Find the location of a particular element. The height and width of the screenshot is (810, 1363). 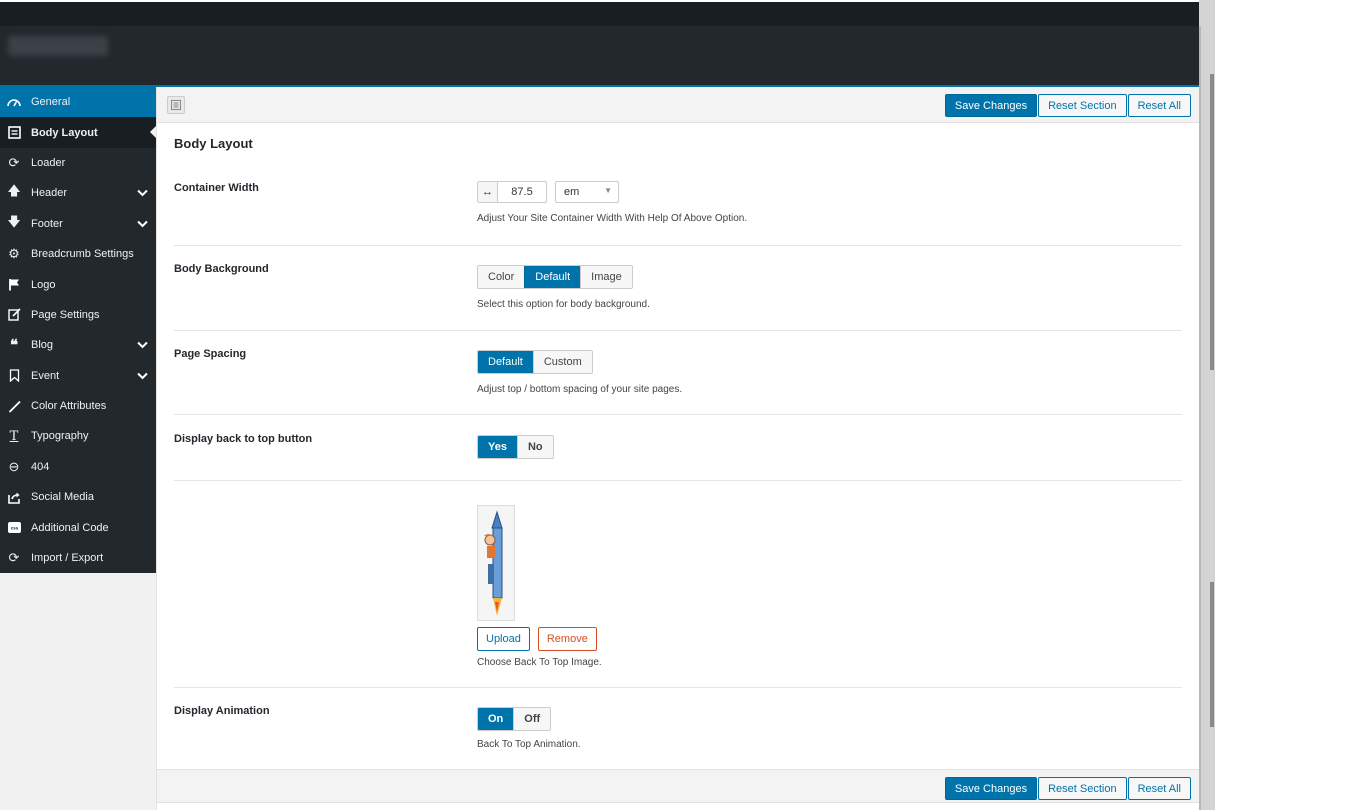

sidebar-item-additional-code: css Additional Code is located at coordinates (78, 527).